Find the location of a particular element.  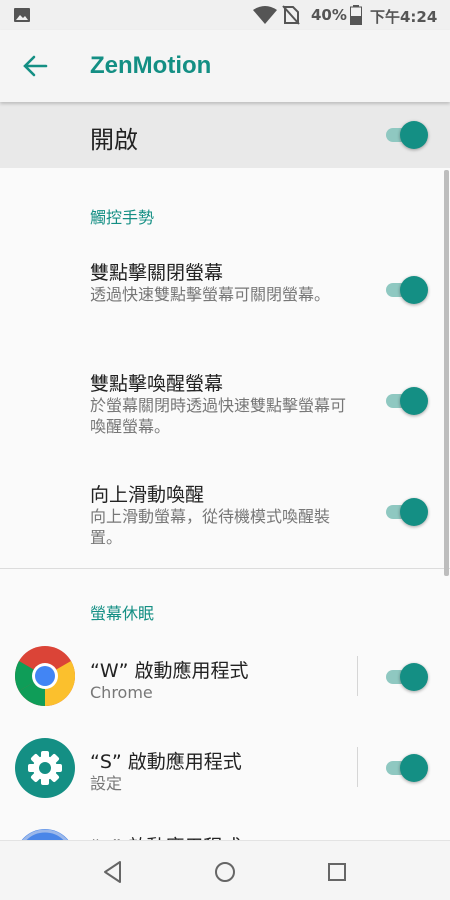

back-arrow-icon is located at coordinates (35, 66).